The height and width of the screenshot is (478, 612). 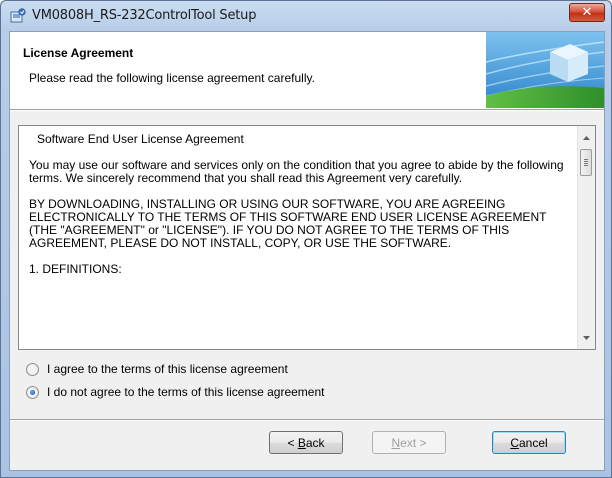 I want to click on cancel-button-label: ancel, so click(x=533, y=442).